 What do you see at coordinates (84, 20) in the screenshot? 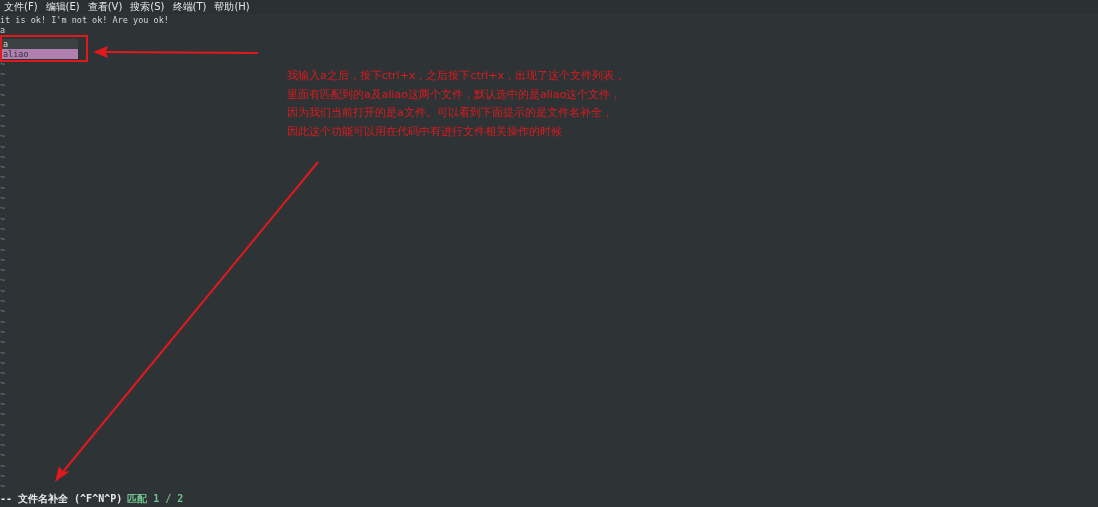
I see `text-line: it is ok! I'm not ok! Are you ok!` at bounding box center [84, 20].